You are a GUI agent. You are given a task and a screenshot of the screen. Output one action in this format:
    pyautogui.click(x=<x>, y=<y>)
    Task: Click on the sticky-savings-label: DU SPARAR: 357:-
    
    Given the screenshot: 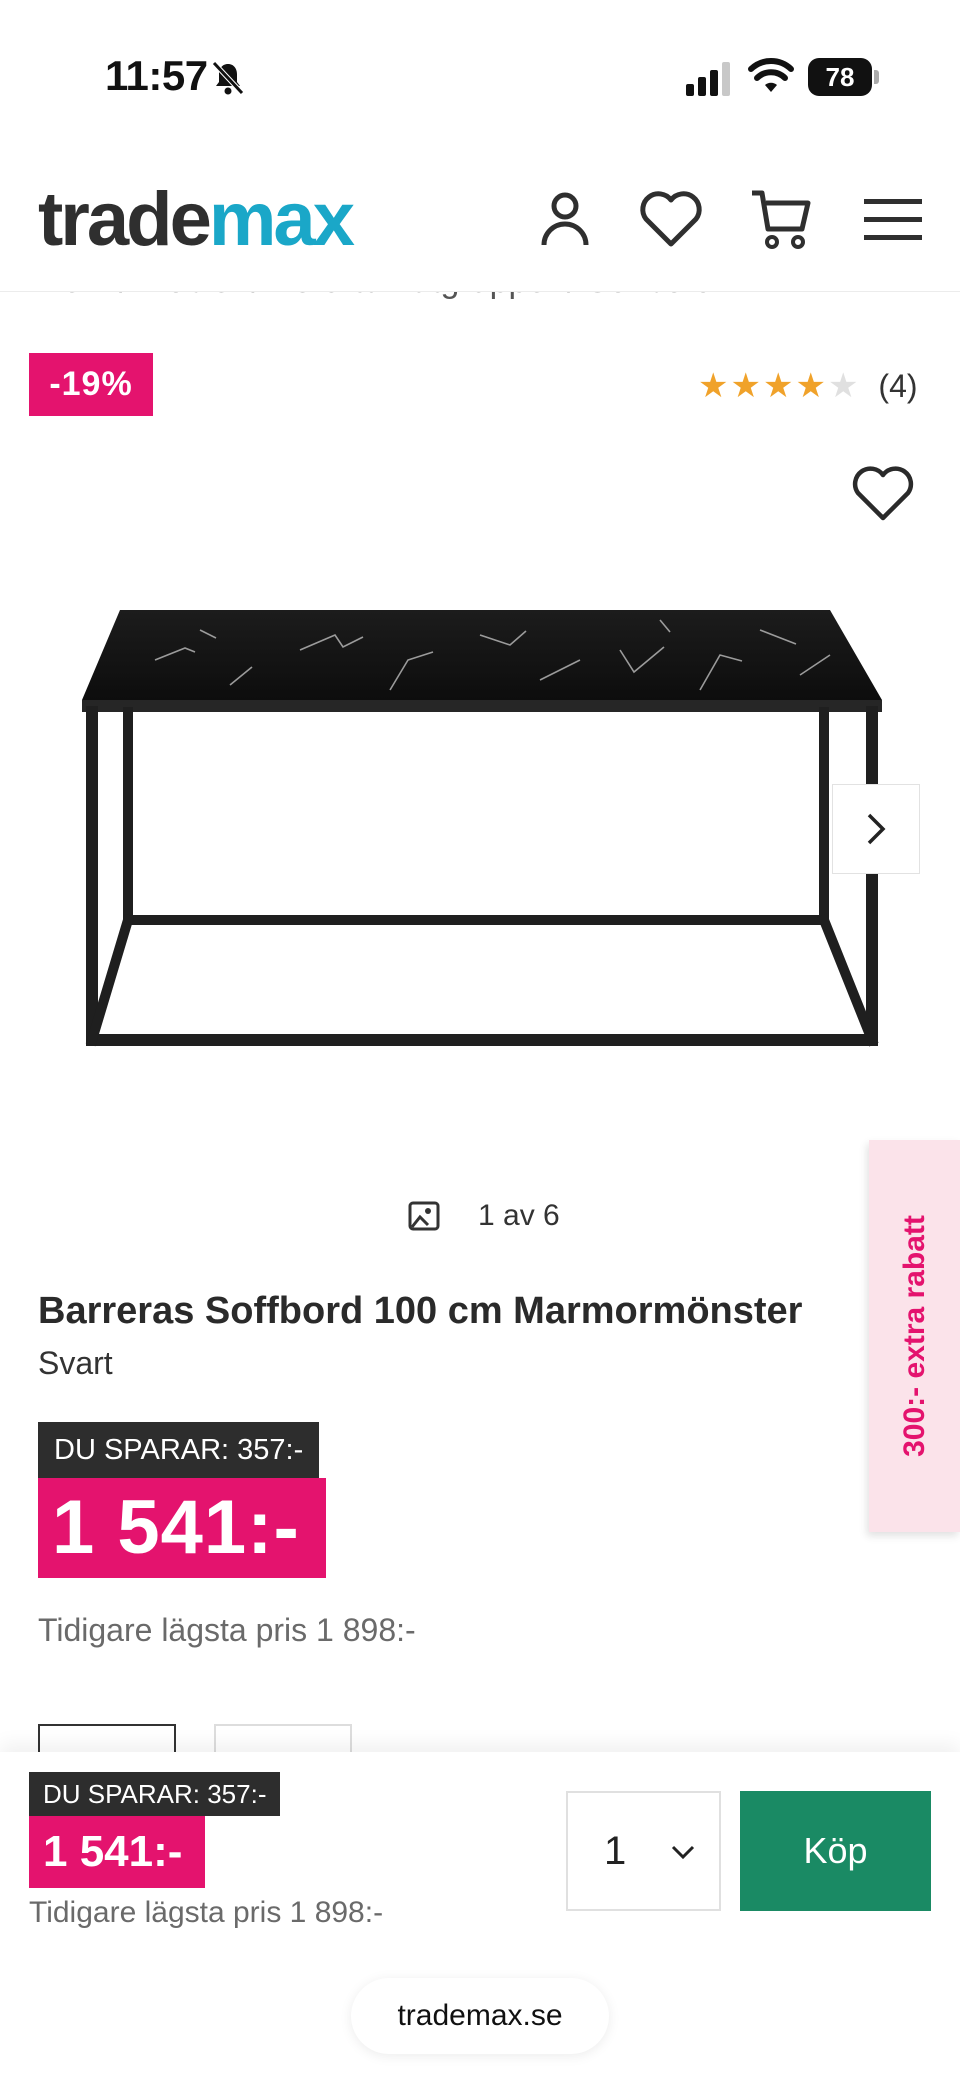 What is the action you would take?
    pyautogui.click(x=155, y=1794)
    